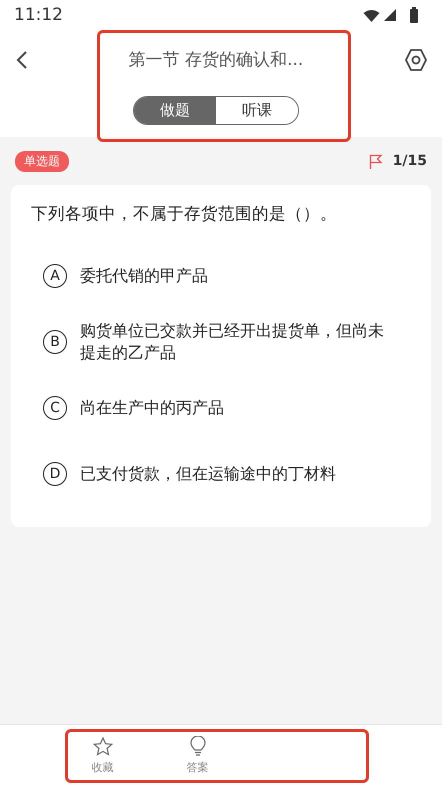  What do you see at coordinates (102, 746) in the screenshot?
I see `star-icon` at bounding box center [102, 746].